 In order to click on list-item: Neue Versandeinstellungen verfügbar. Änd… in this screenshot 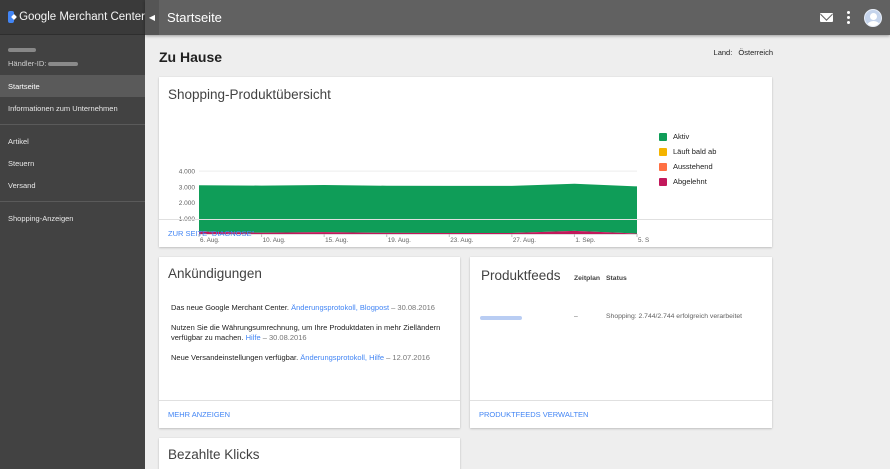, I will do `click(306, 358)`.